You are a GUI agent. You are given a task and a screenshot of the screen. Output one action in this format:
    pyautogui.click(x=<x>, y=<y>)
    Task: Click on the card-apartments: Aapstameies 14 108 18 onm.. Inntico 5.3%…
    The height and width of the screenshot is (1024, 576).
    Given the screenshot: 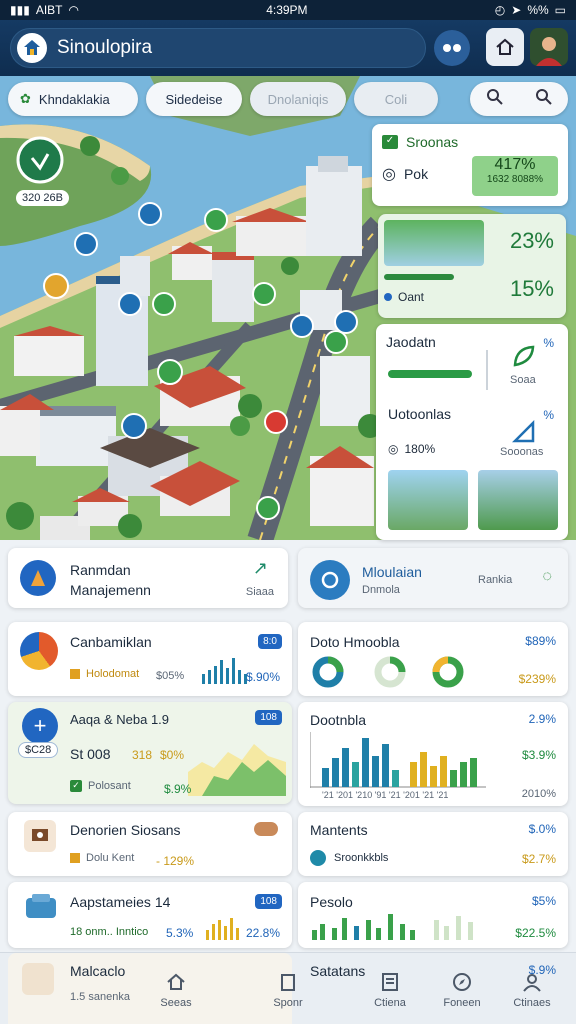 What is the action you would take?
    pyautogui.click(x=150, y=915)
    